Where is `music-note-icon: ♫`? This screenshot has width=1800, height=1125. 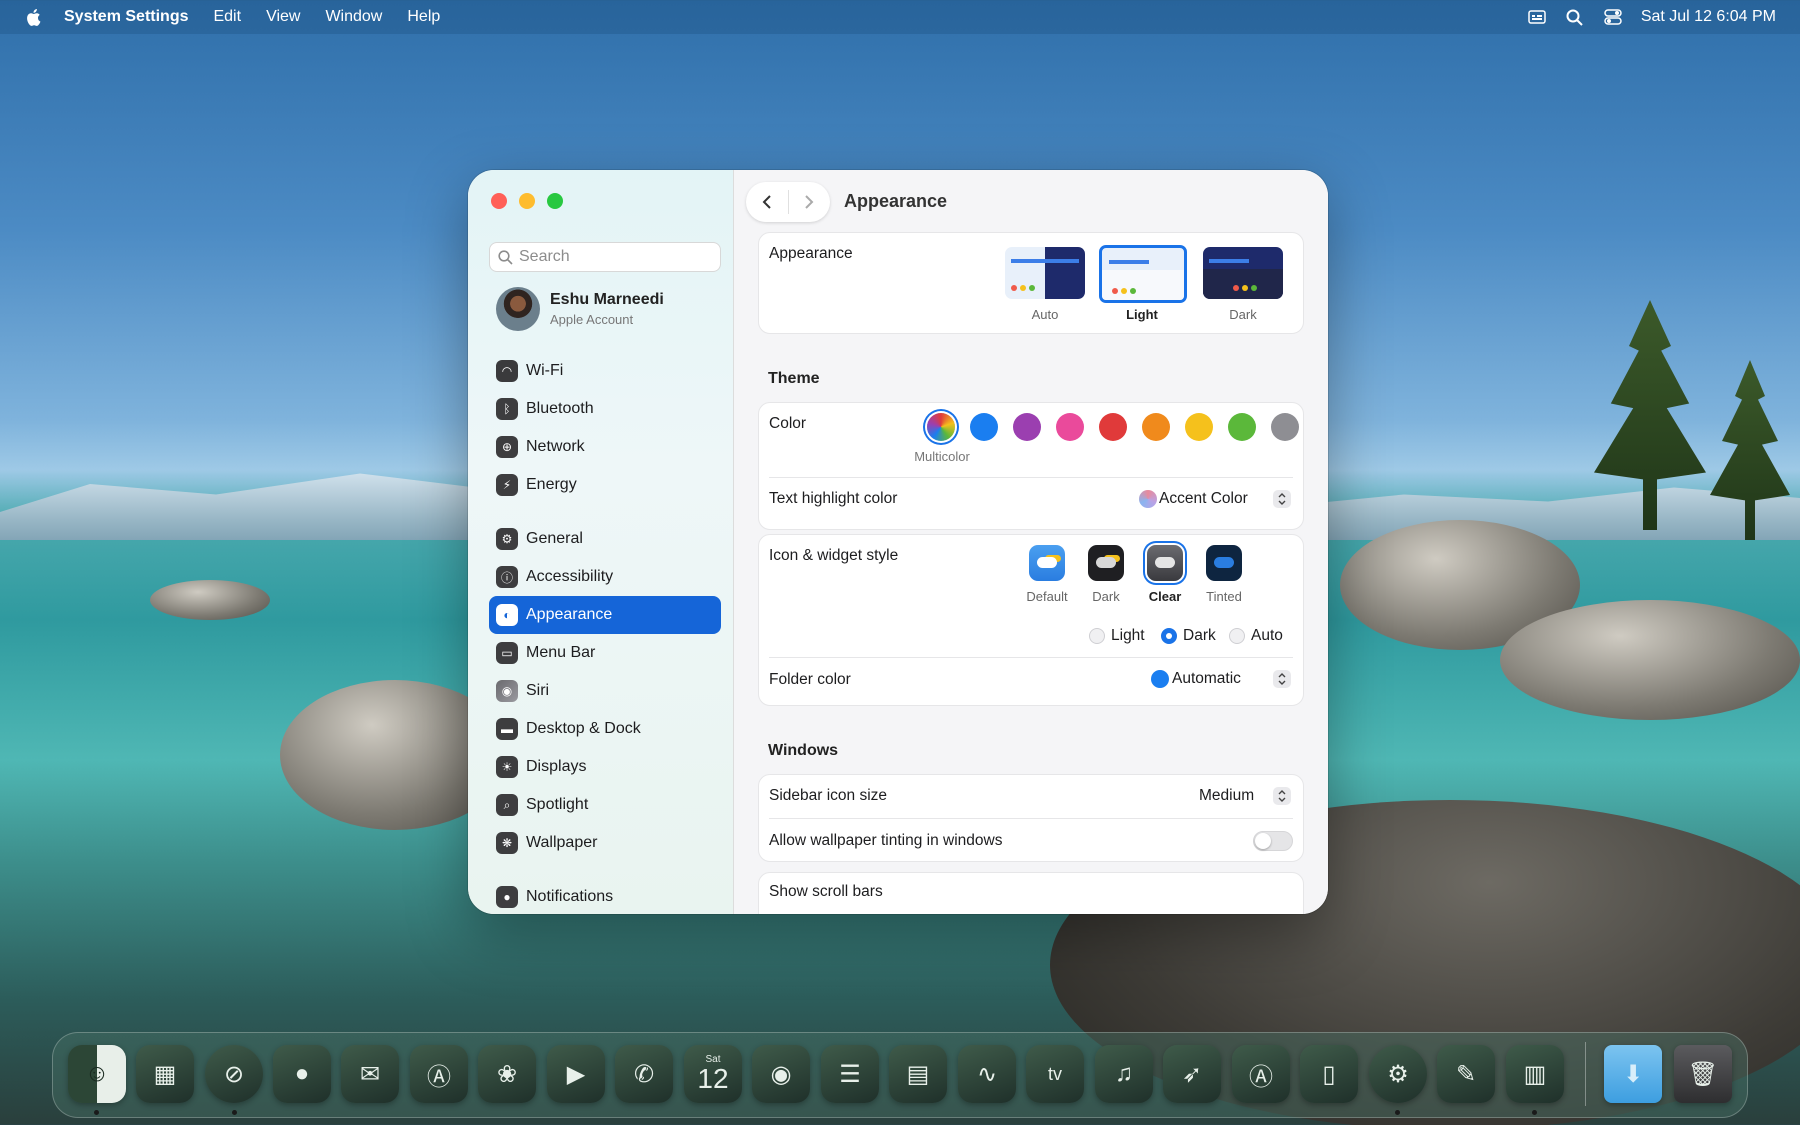
music-note-icon: ♫ is located at coordinates (1124, 1073).